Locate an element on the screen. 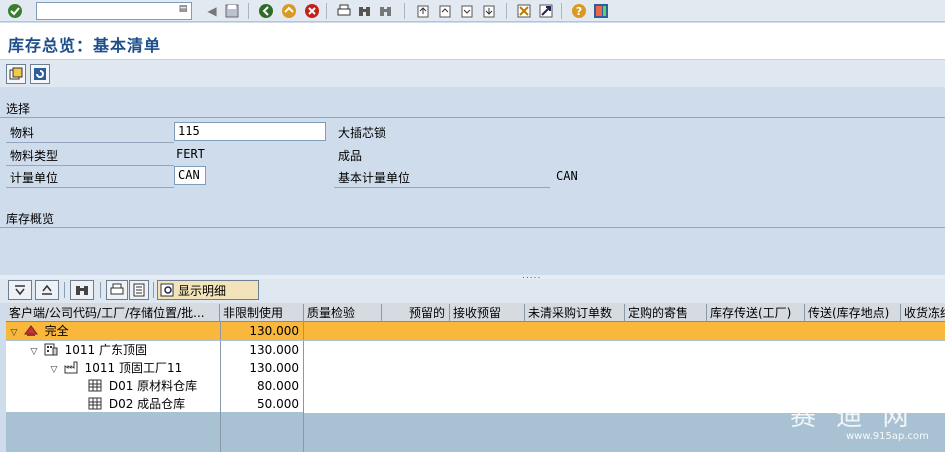  material-input: 115 is located at coordinates (250, 131).